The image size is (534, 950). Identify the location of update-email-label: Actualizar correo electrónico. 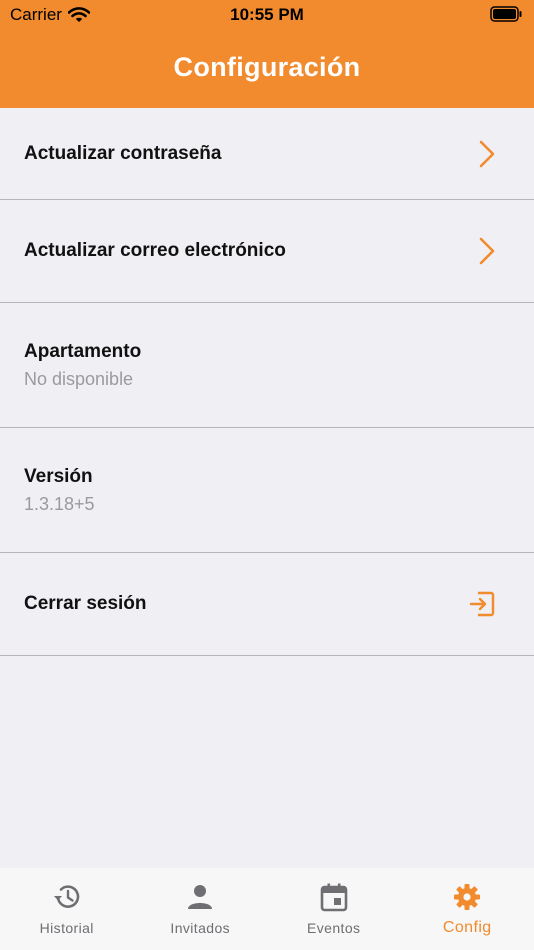
(155, 250).